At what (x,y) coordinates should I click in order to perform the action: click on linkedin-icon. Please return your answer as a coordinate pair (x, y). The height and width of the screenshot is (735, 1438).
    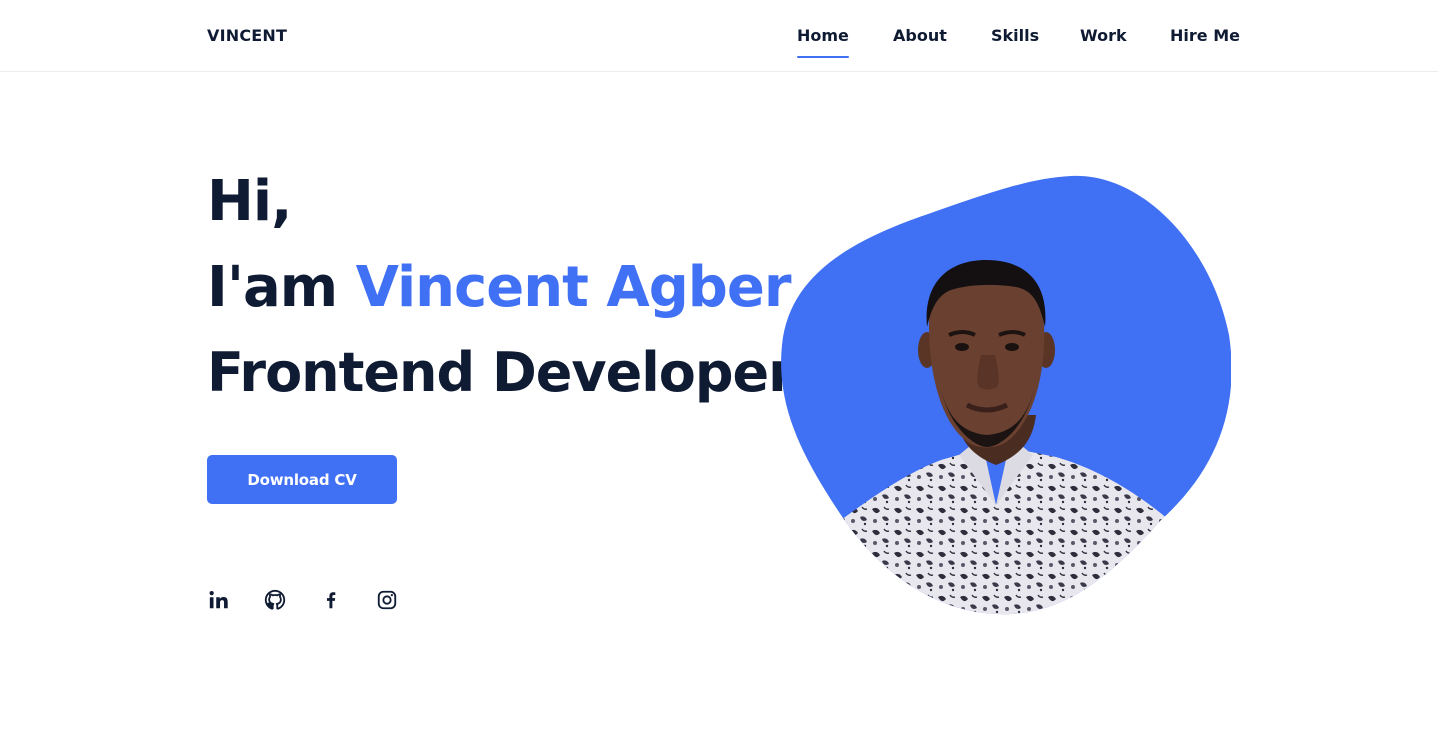
    Looking at the image, I should click on (218, 600).